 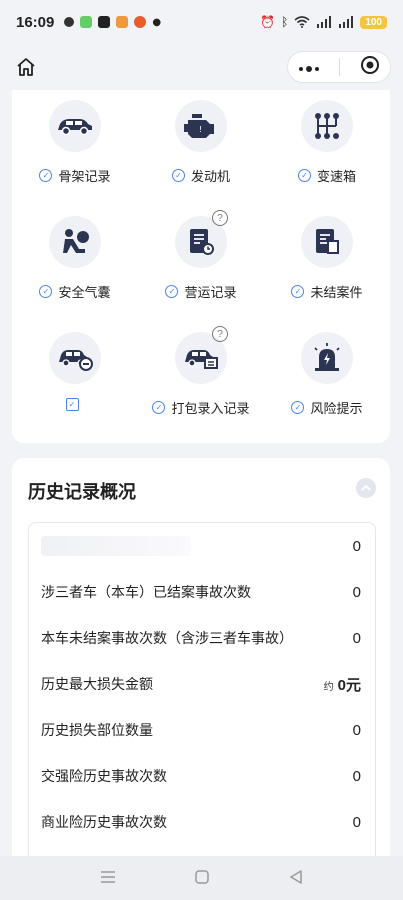 I want to click on chevron-up-icon, so click(x=366, y=487).